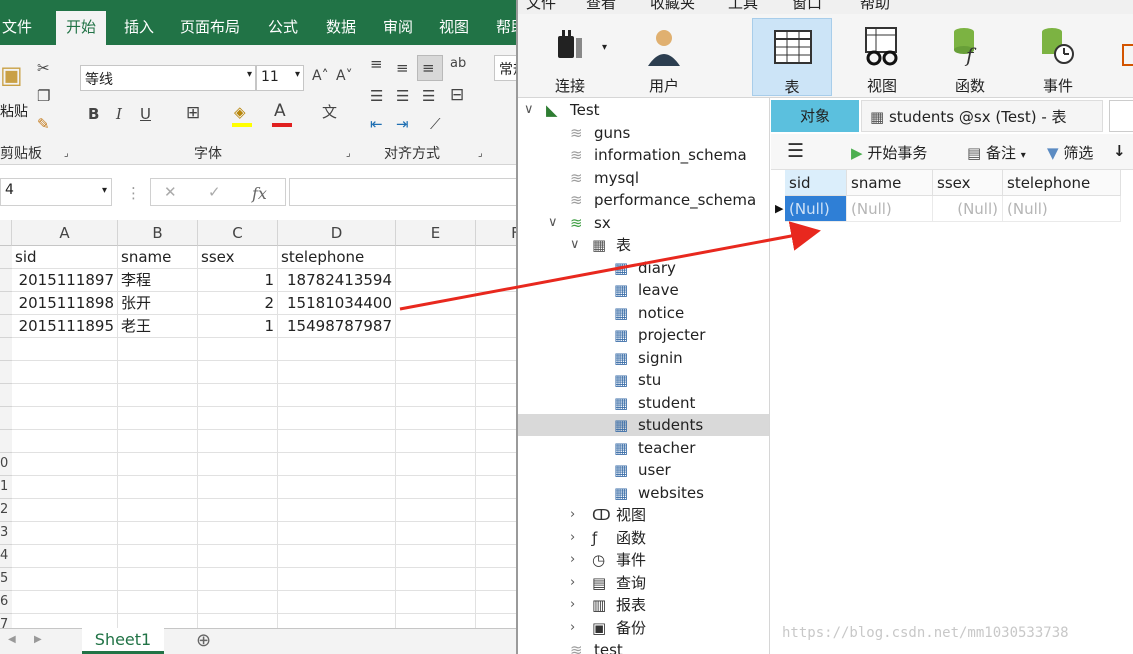 This screenshot has height=654, width=1133. What do you see at coordinates (6, 233) in the screenshot?
I see `select-all-corner` at bounding box center [6, 233].